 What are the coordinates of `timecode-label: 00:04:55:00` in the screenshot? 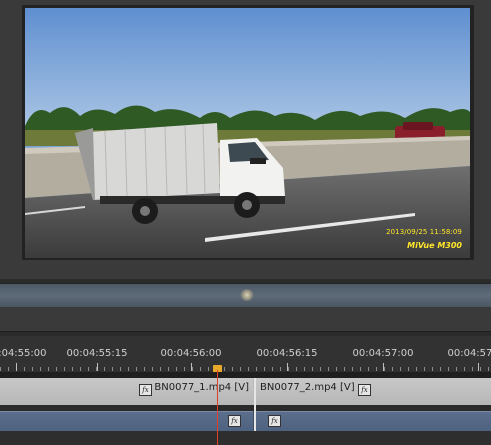 It's located at (23, 353).